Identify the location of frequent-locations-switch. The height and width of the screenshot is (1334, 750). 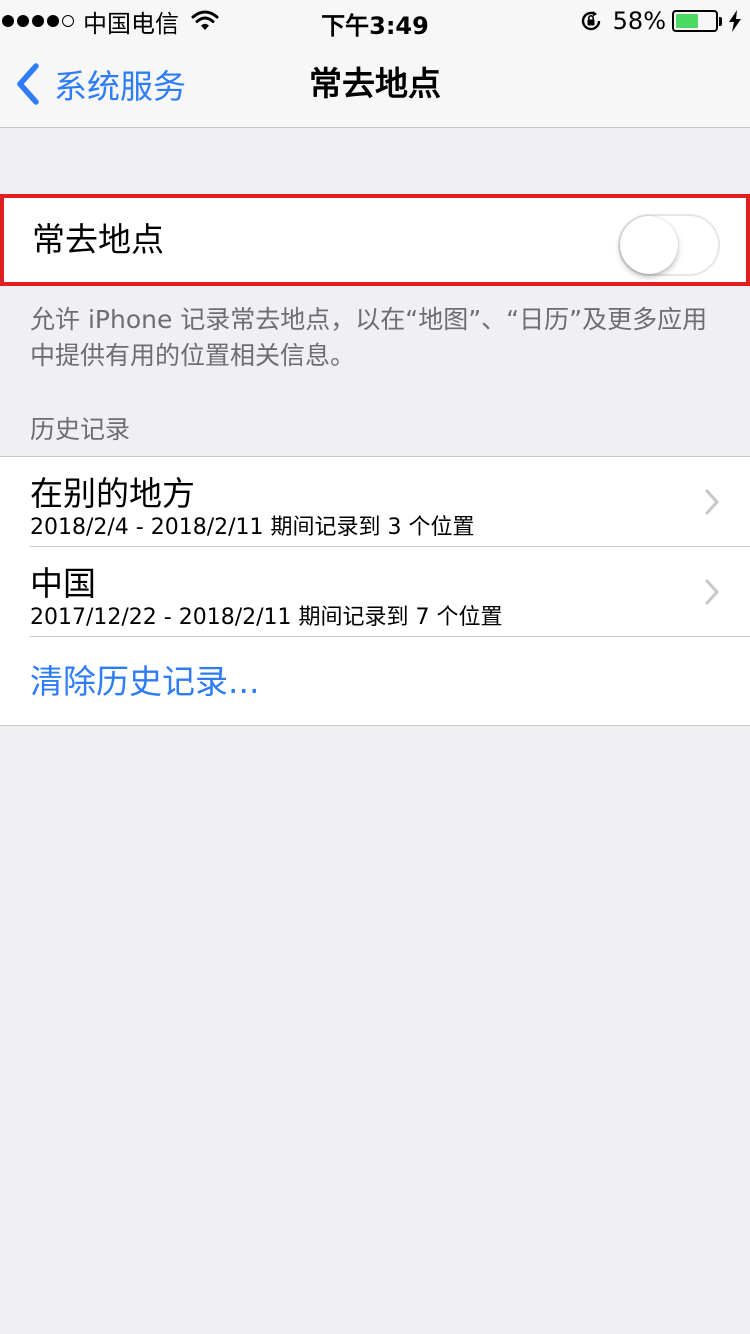
(669, 245).